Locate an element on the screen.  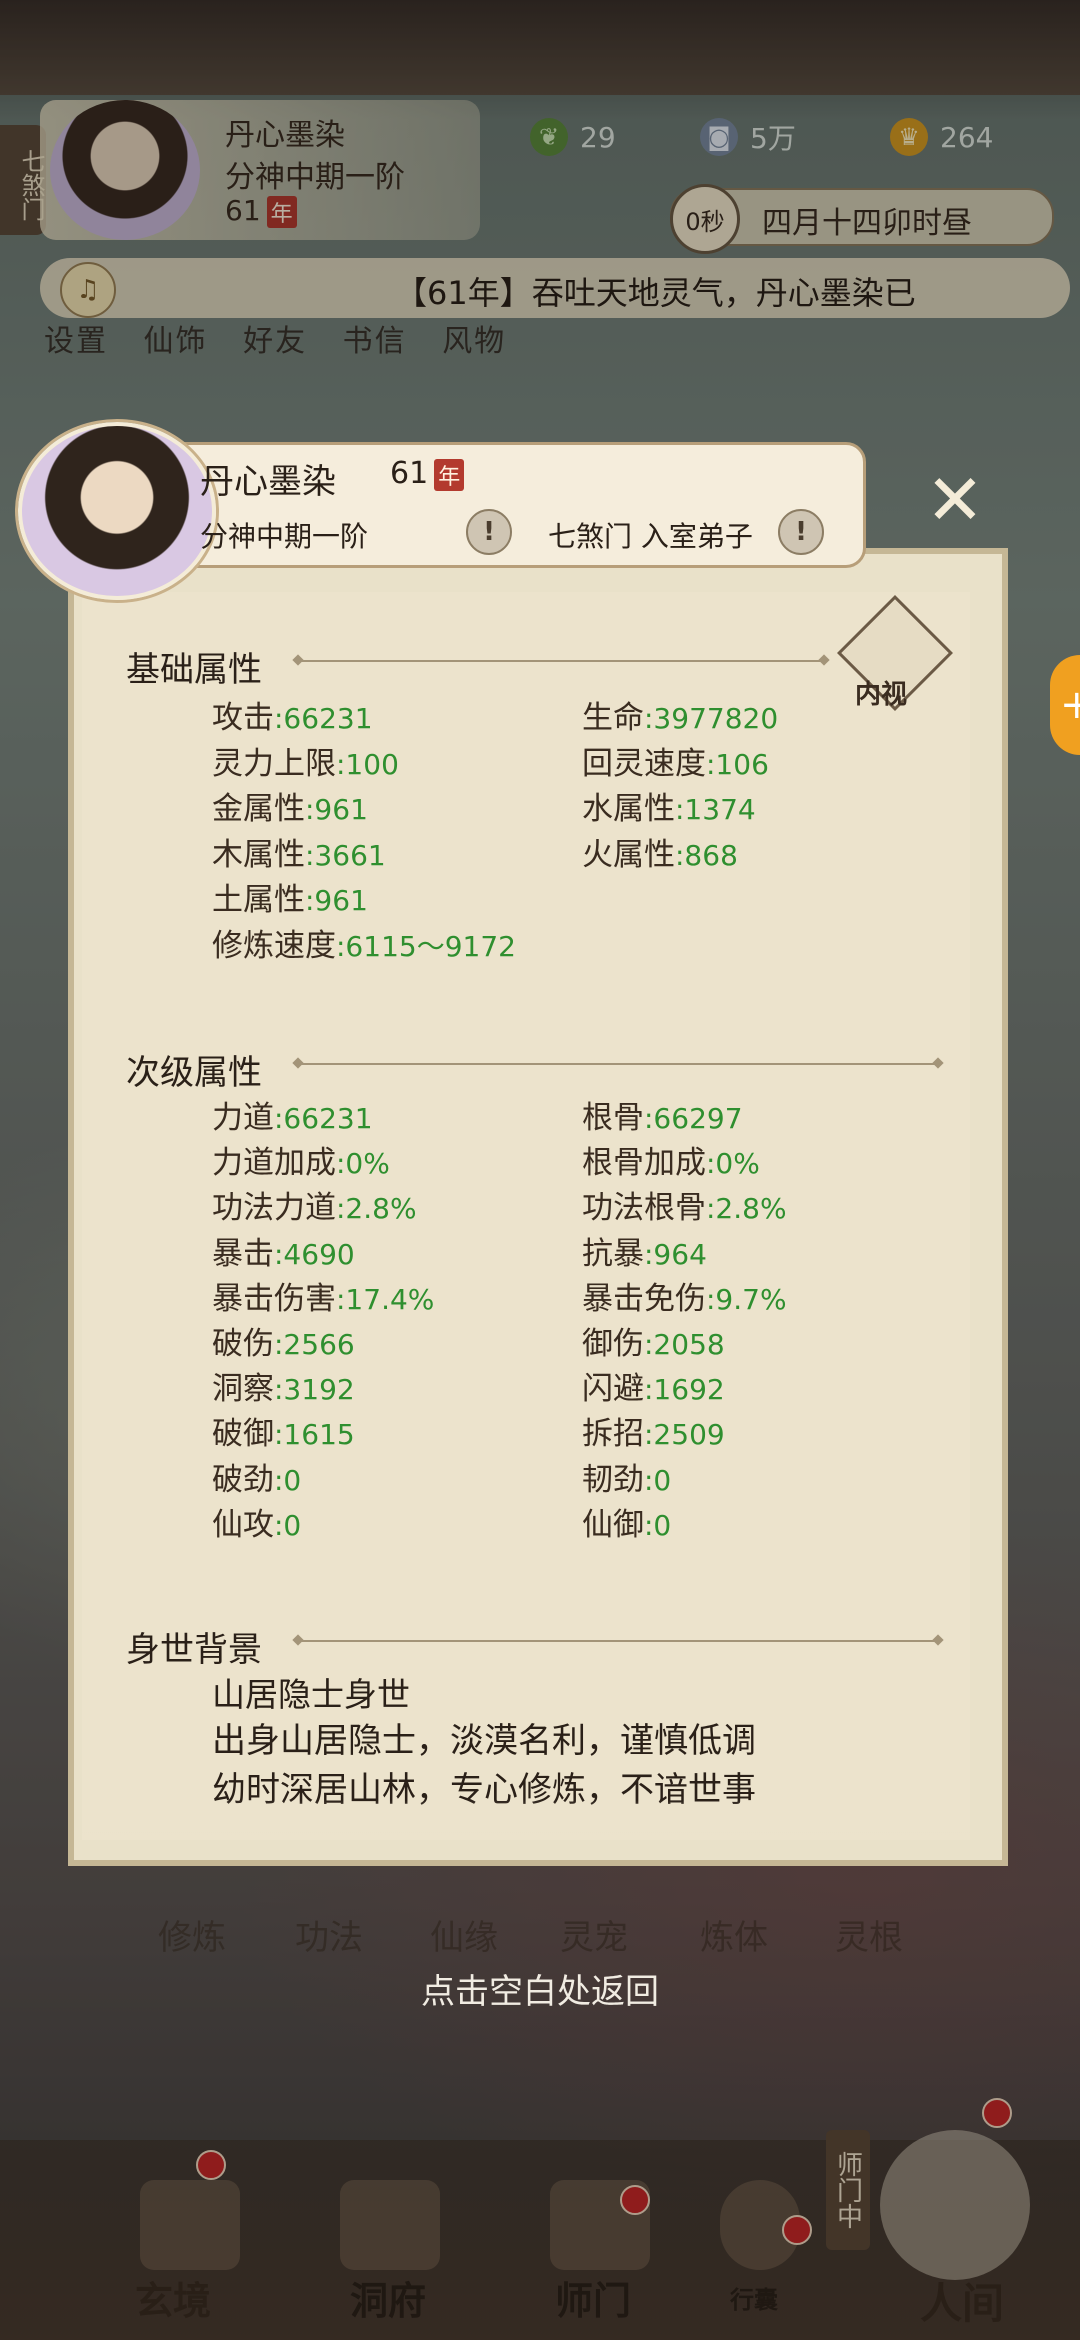
secondary-attr-title: 次级属性 is located at coordinates (194, 1073).